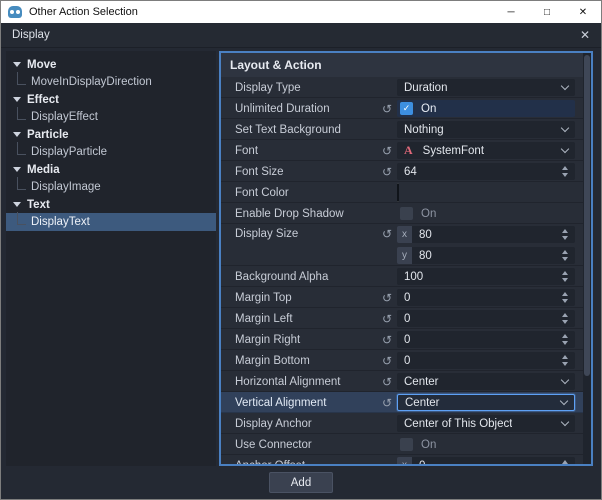  Describe the element at coordinates (486, 381) in the screenshot. I see `horizontal-alignment-dropdown: Center` at that location.